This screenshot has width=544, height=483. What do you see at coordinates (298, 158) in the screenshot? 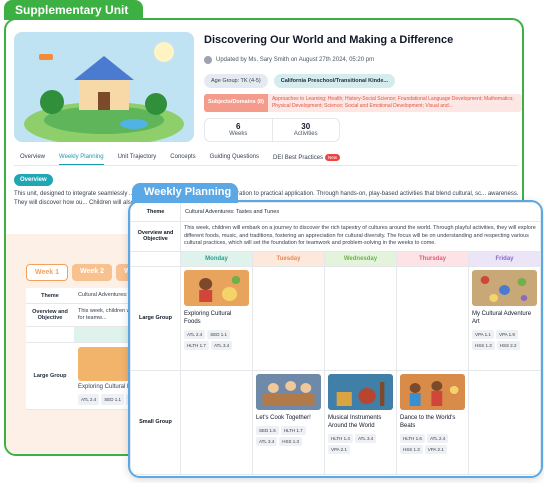
I see `tab-dei-label: DEI Best Practices` at bounding box center [298, 158].